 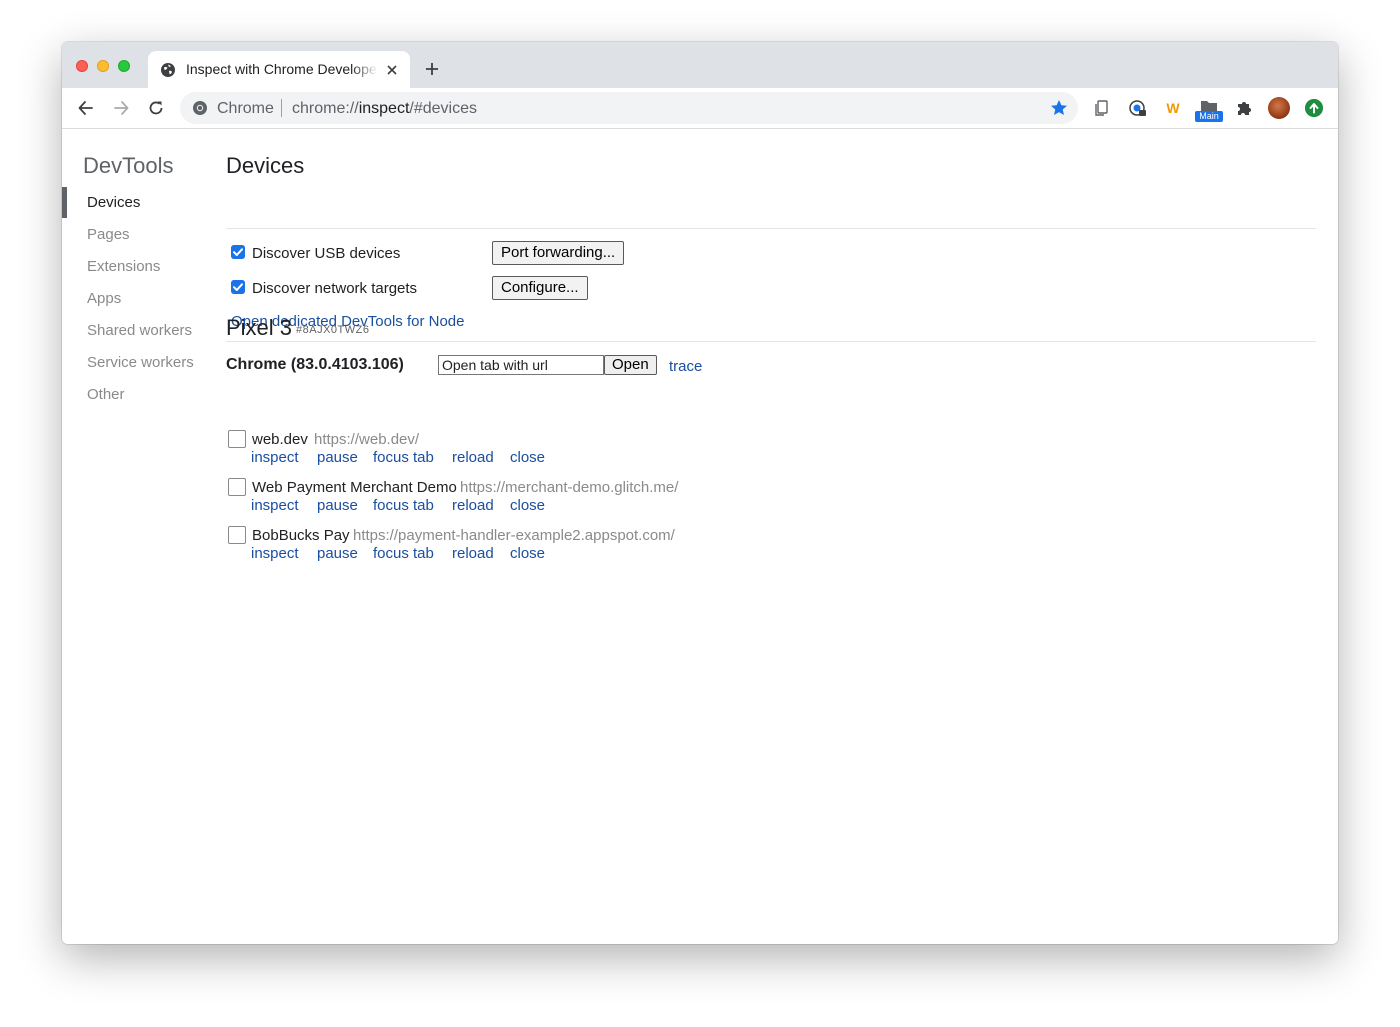 I want to click on target-name: web.dev, so click(x=280, y=439).